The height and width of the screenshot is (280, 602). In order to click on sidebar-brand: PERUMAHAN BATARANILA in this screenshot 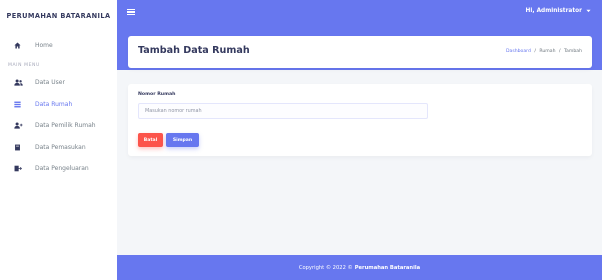, I will do `click(58, 16)`.